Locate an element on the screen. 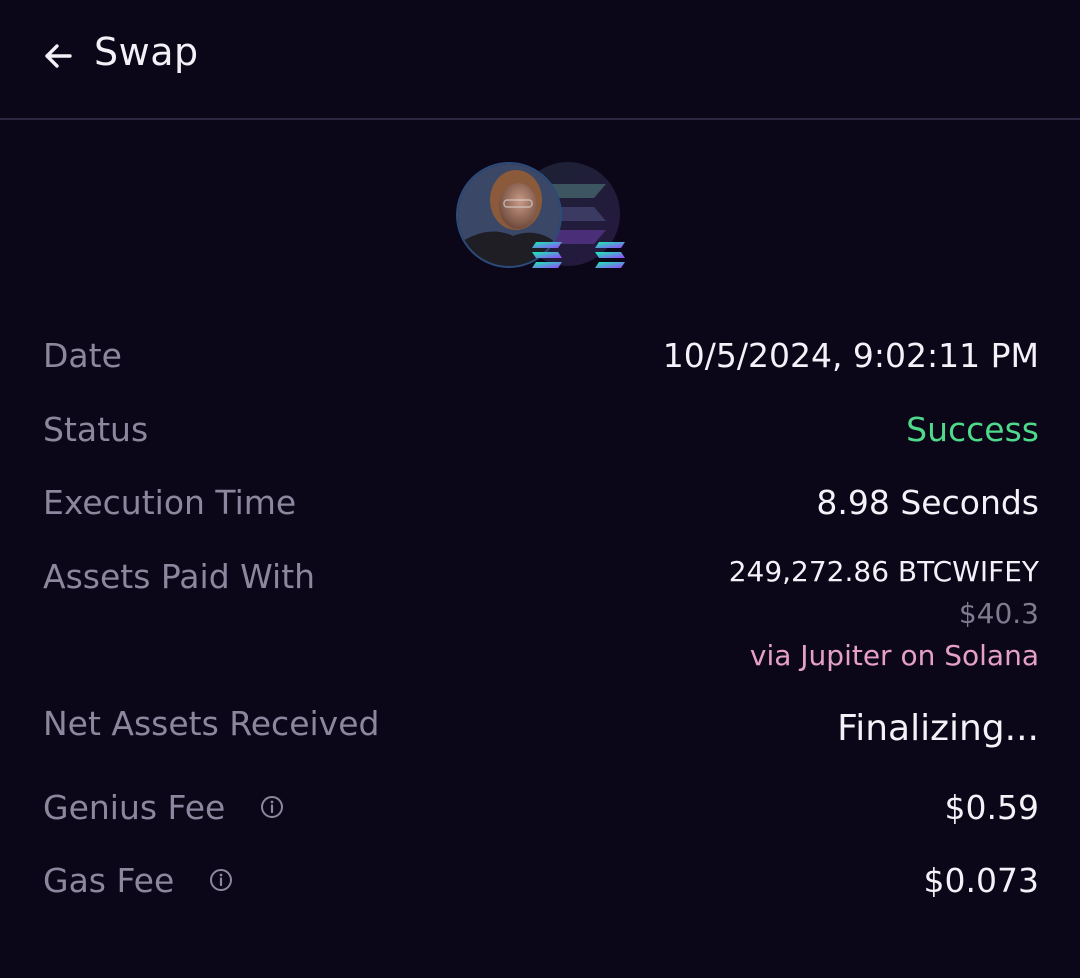 The width and height of the screenshot is (1080, 978). gas-fee-label: Gas Fee is located at coordinates (138, 880).